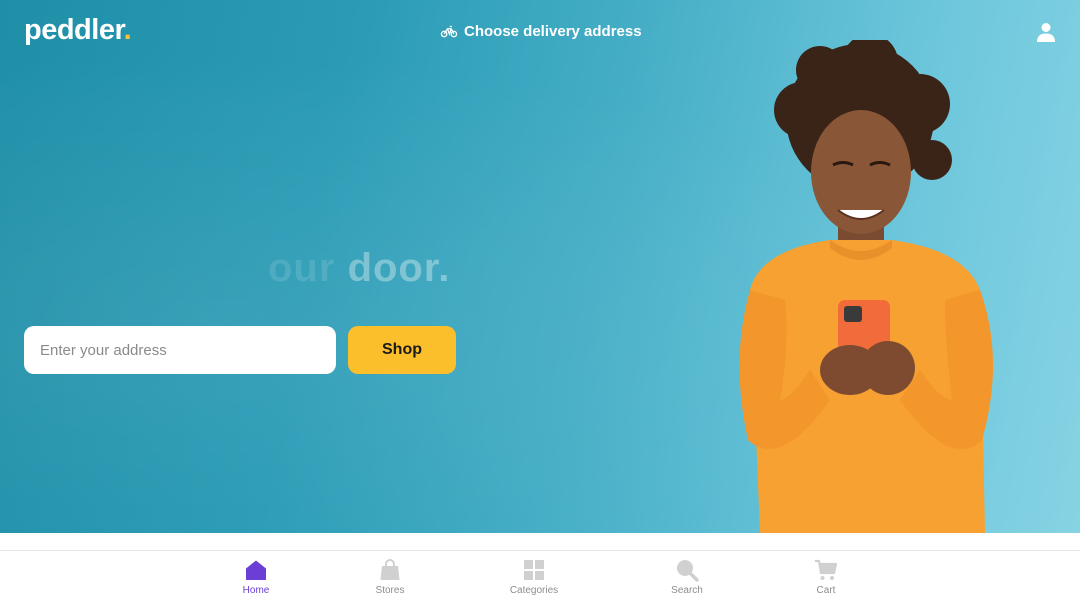  I want to click on bicycle-icon, so click(449, 31).